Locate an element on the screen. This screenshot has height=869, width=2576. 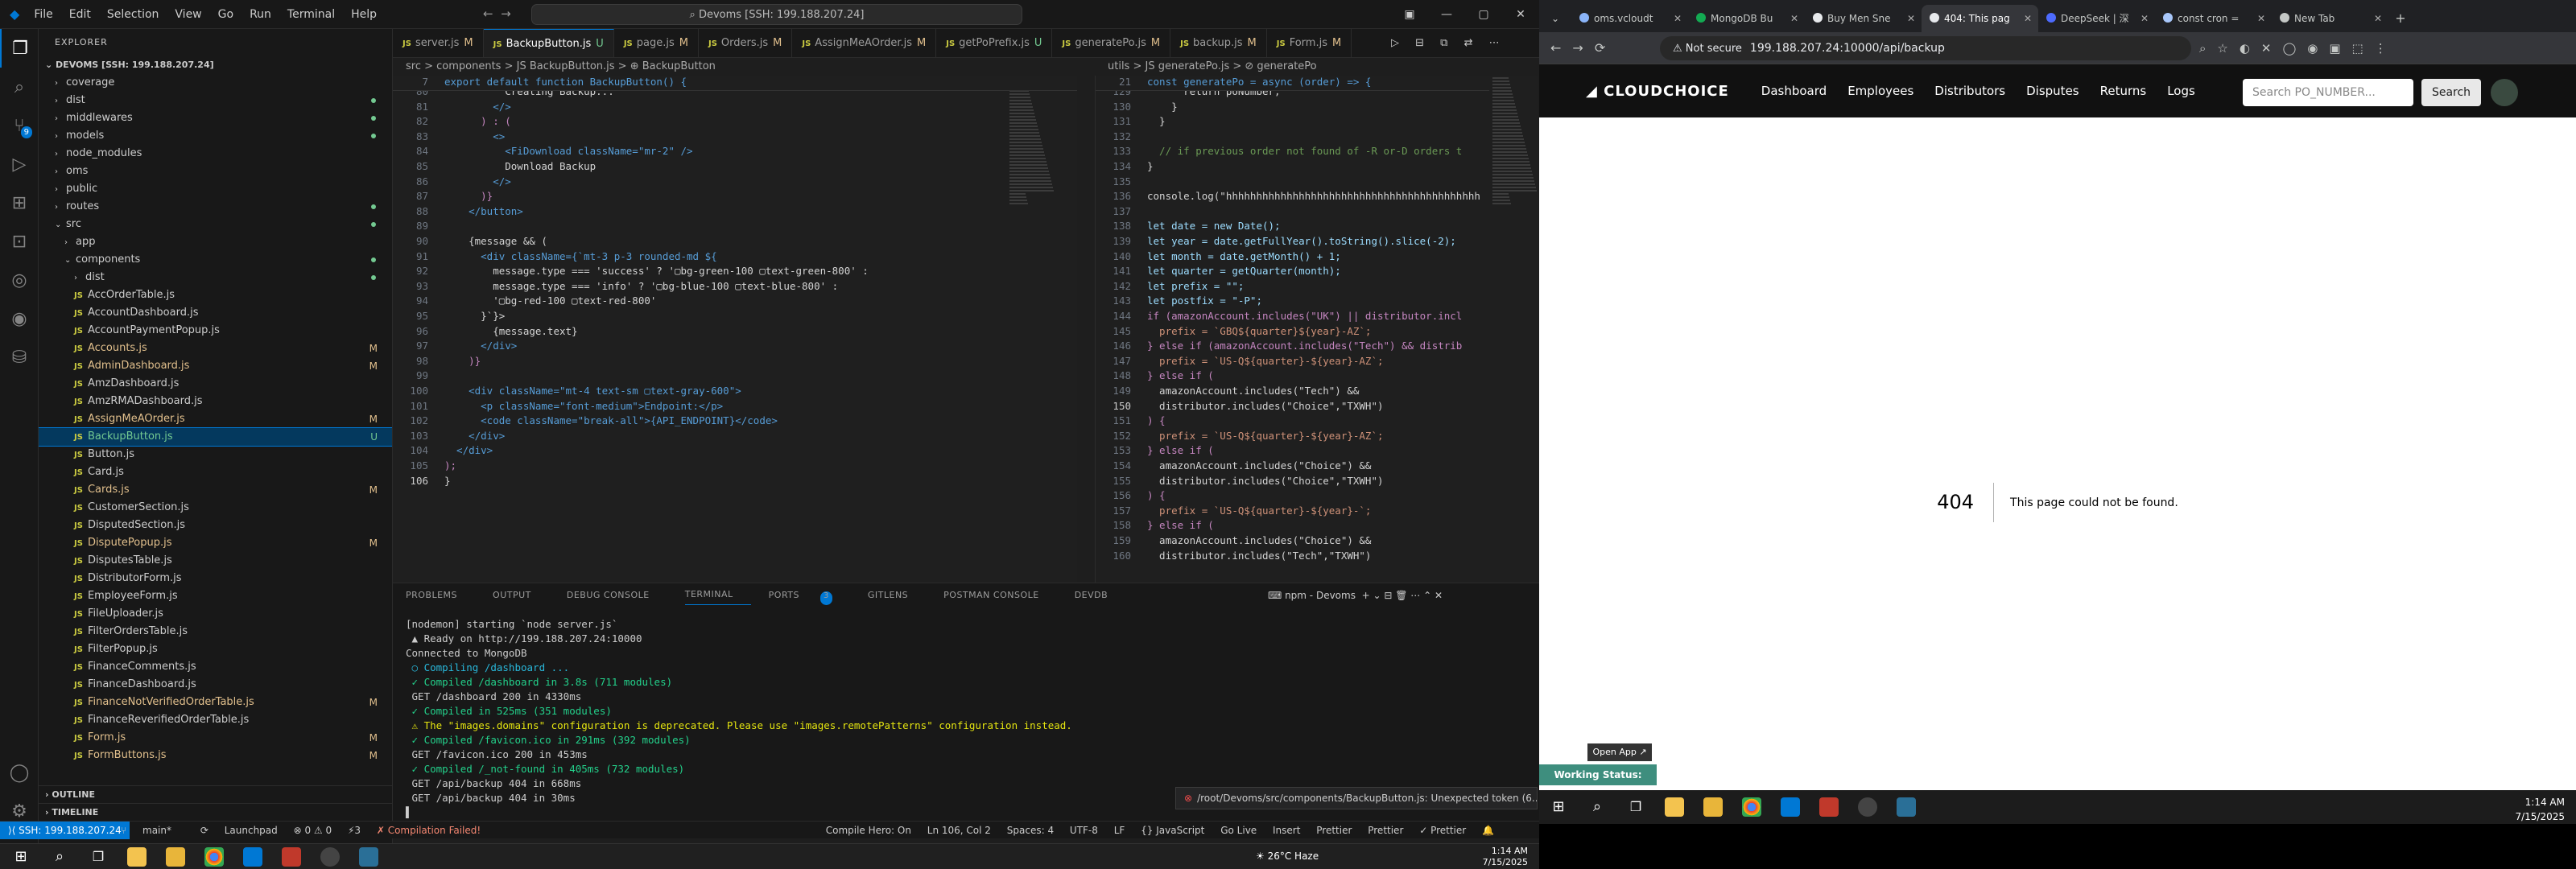
minimap-left is located at coordinates (1030, 329).